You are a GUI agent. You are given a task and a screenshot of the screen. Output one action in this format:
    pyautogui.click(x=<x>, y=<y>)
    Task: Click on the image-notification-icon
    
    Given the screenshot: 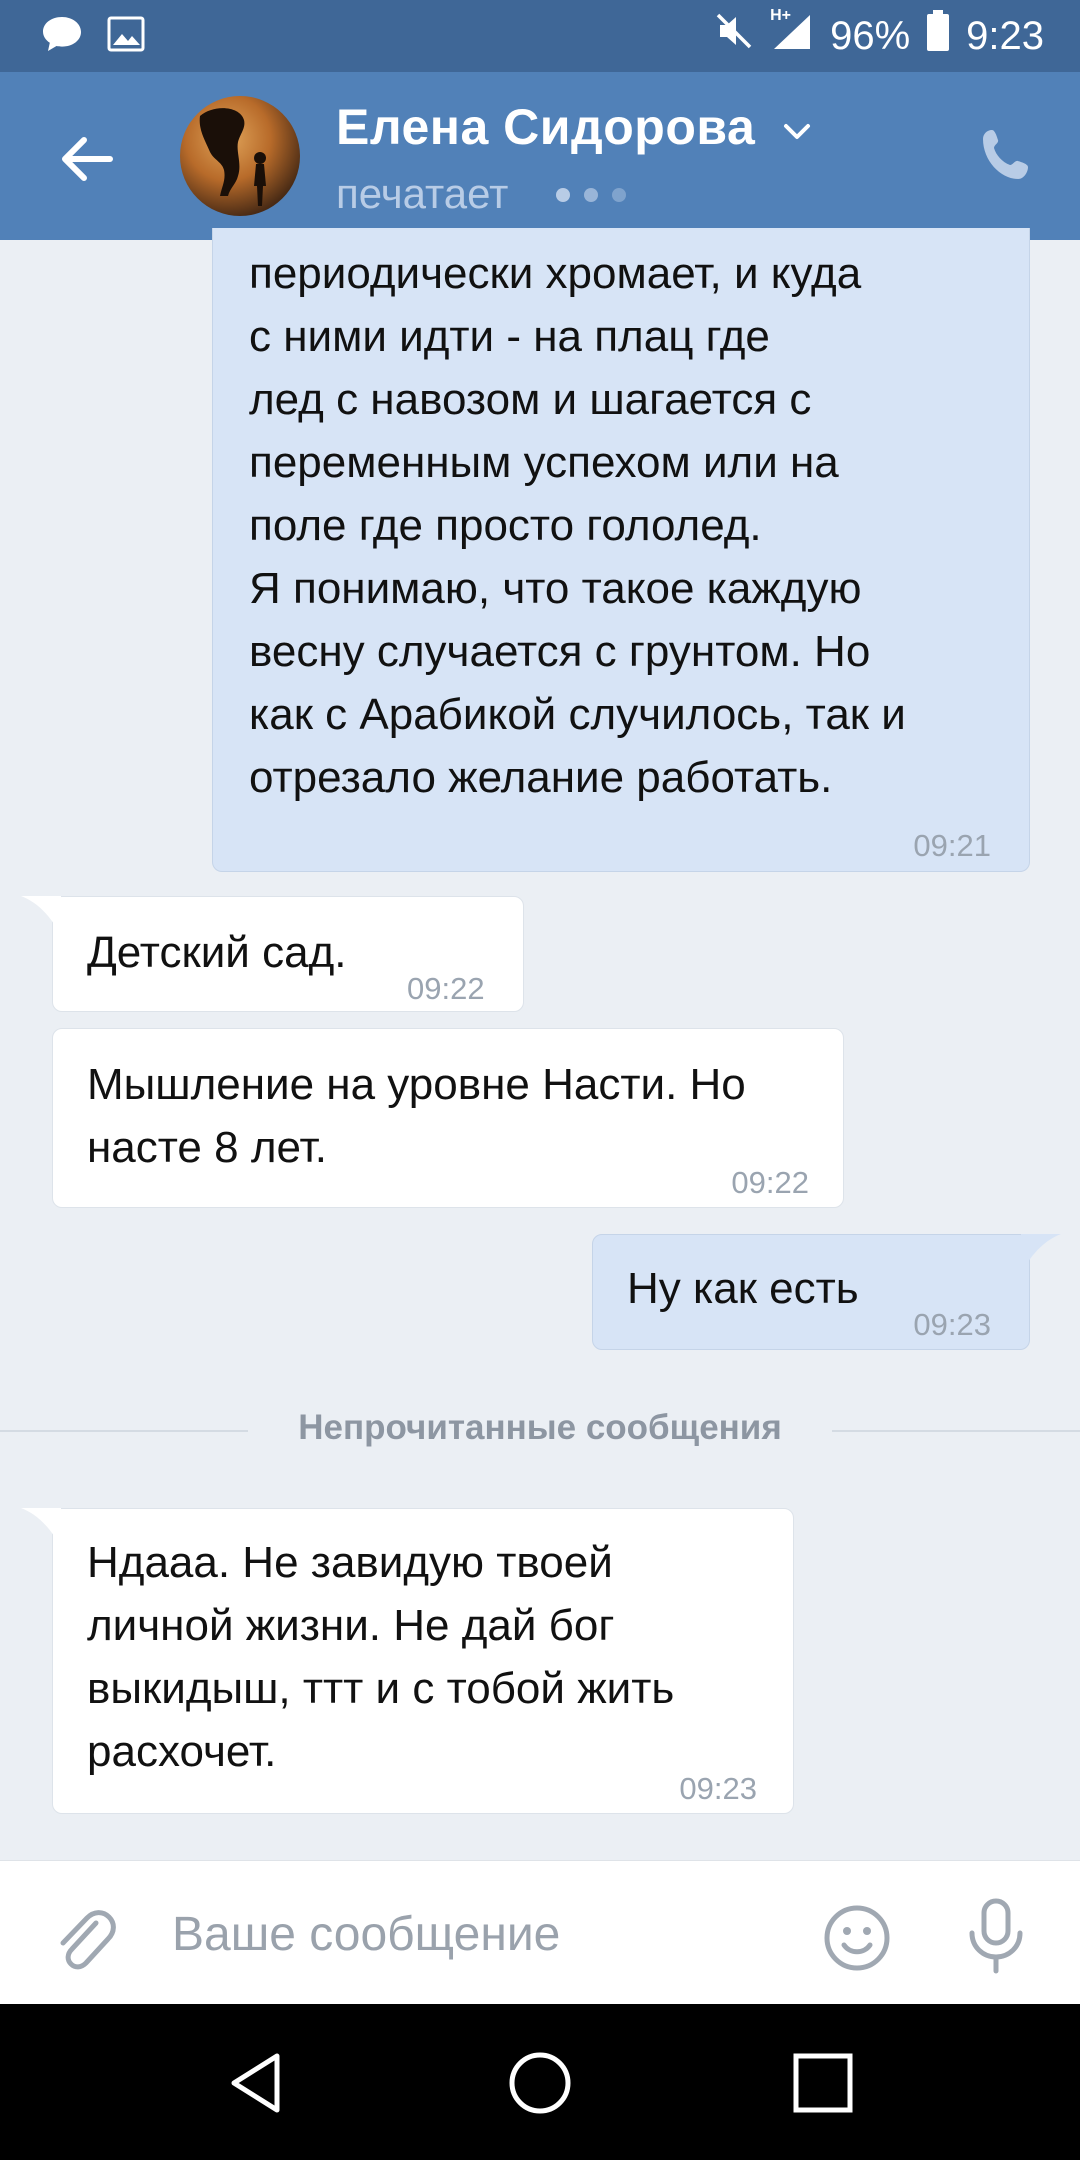 What is the action you would take?
    pyautogui.click(x=126, y=36)
    